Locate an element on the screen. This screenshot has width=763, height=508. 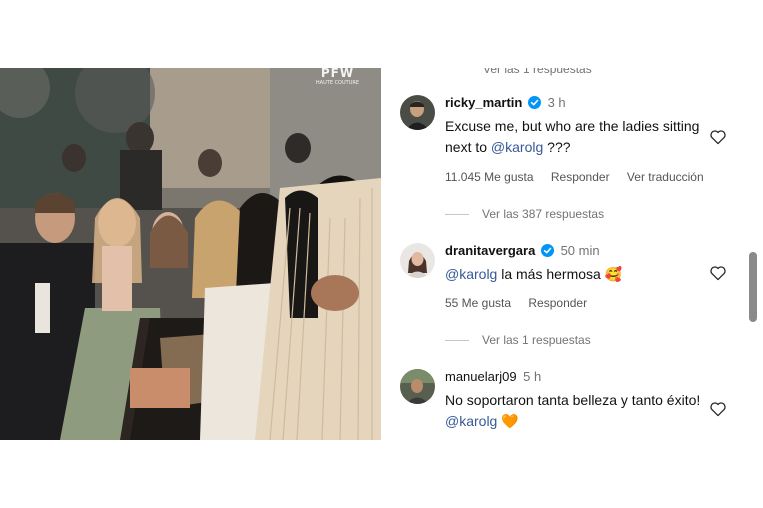
username: dranitavergara is located at coordinates (490, 250).